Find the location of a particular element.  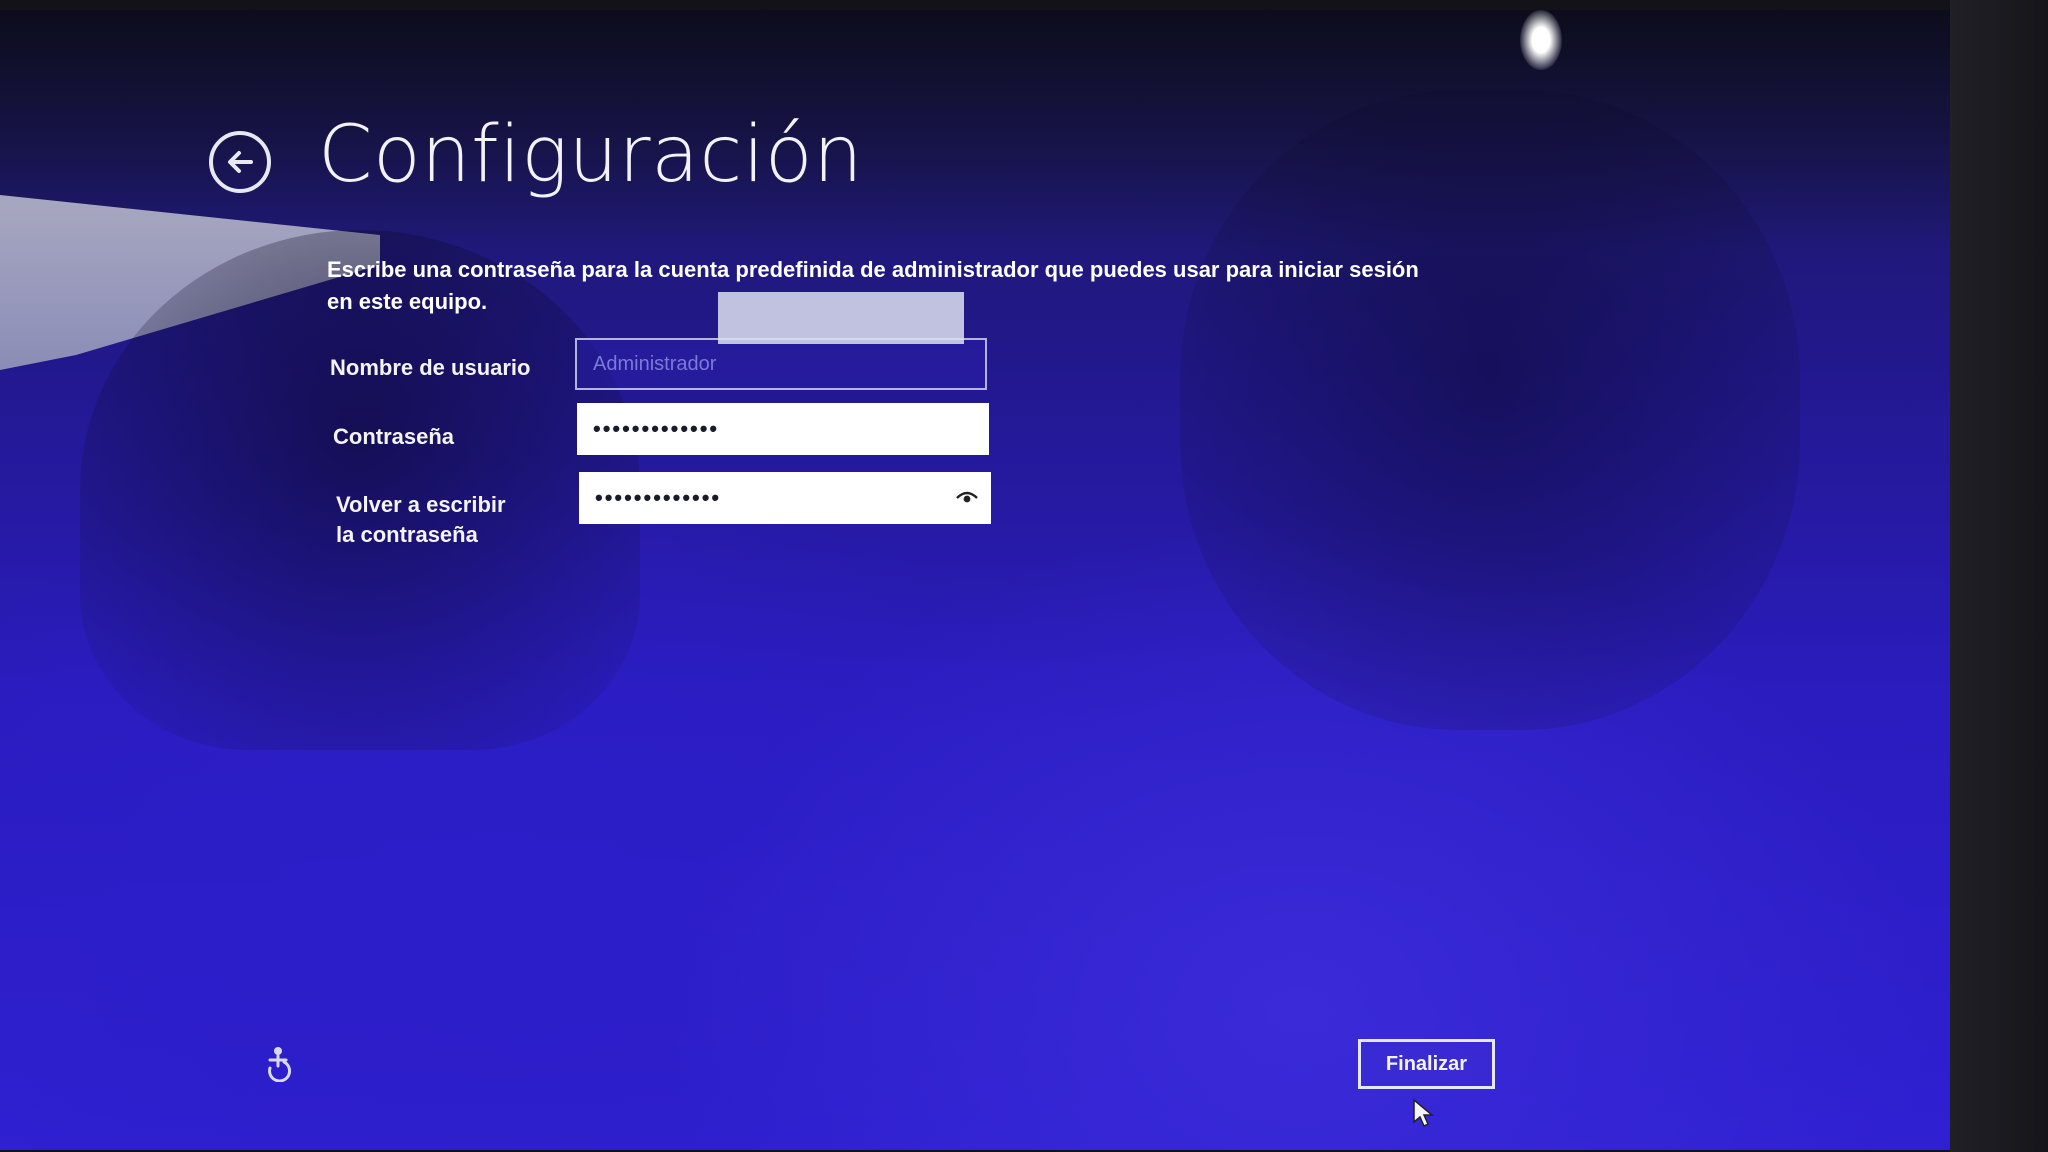

back-button is located at coordinates (240, 162).